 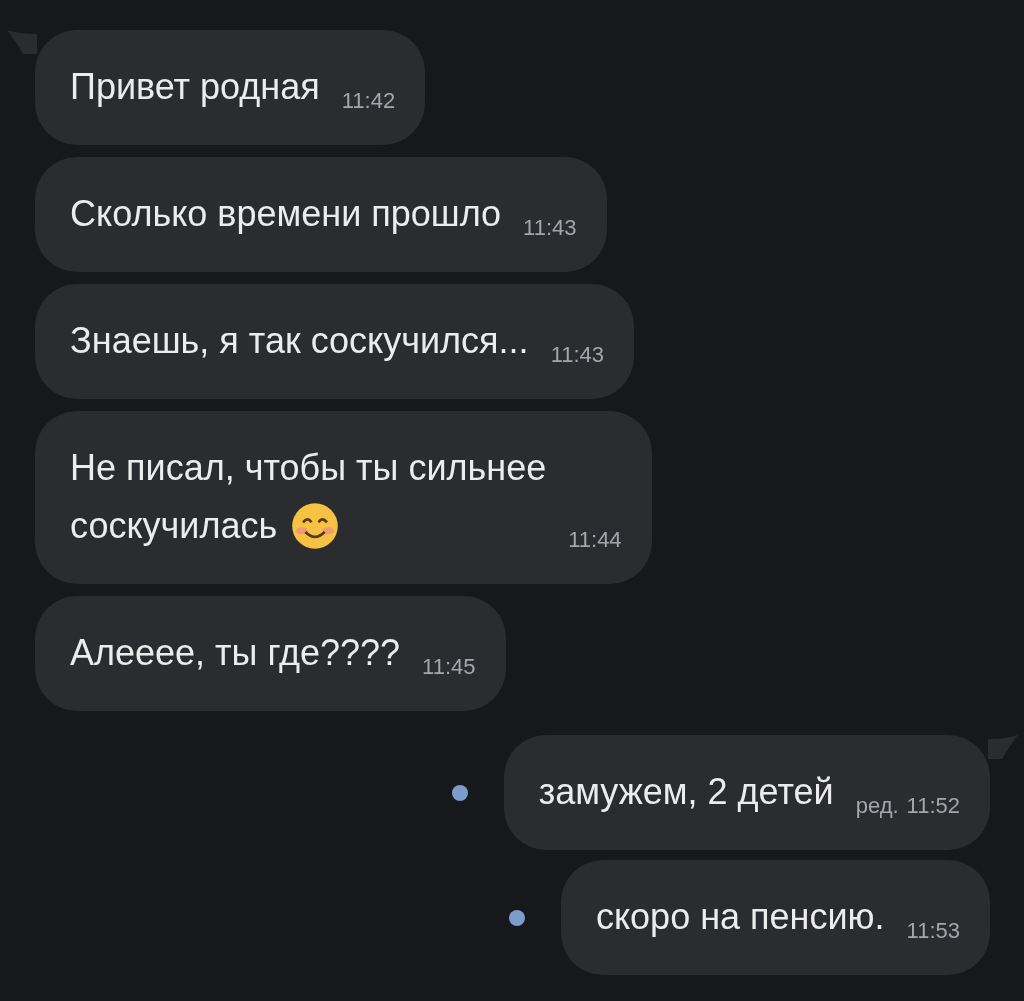 What do you see at coordinates (235, 653) in the screenshot?
I see `message-text: Алеееe, ты где????` at bounding box center [235, 653].